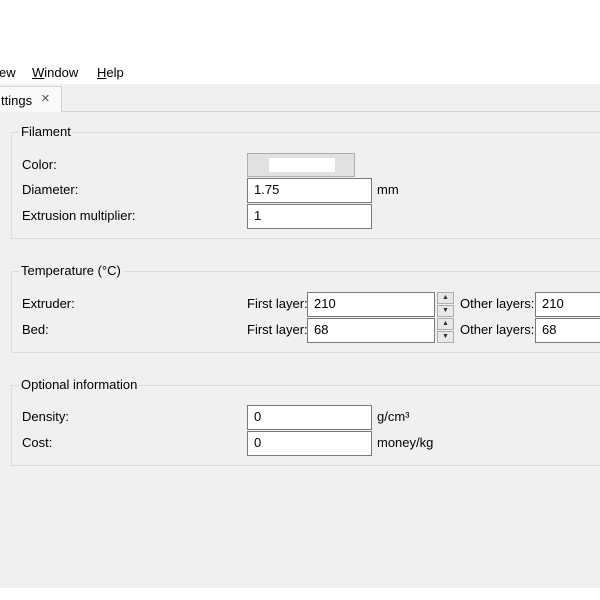  I want to click on bed-first-layer-input: 68, so click(371, 330).